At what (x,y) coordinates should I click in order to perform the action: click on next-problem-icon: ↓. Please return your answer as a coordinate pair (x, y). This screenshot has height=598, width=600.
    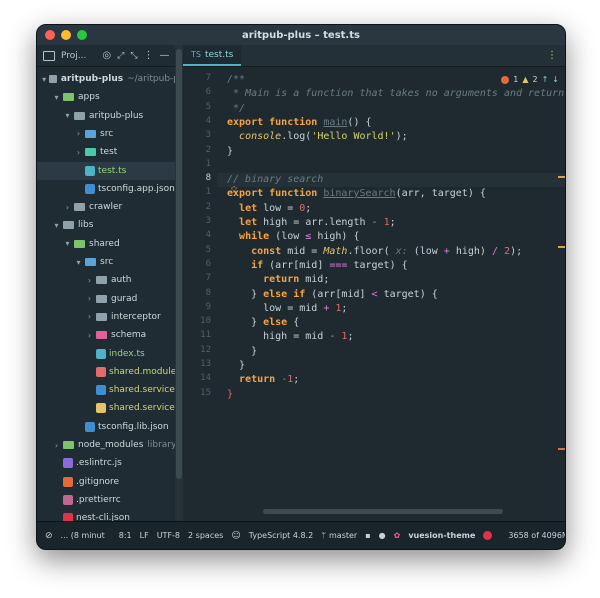
    Looking at the image, I should click on (555, 79).